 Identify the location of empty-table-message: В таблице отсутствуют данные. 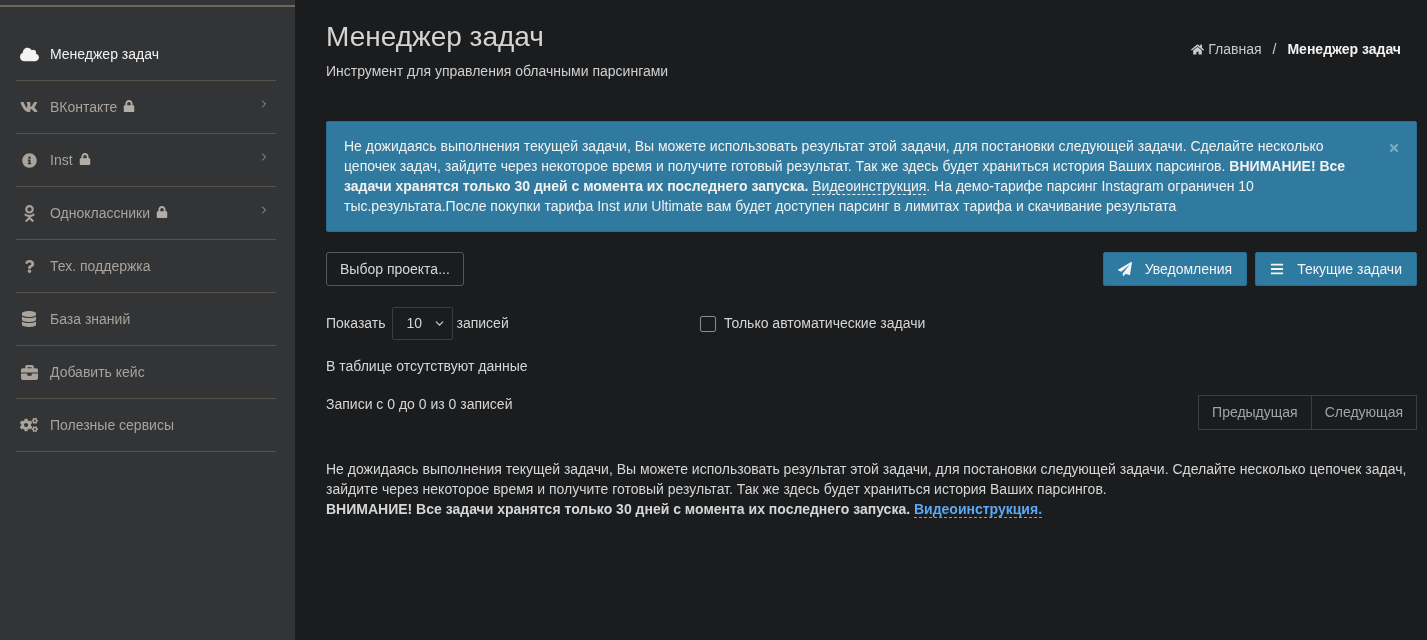
(427, 366).